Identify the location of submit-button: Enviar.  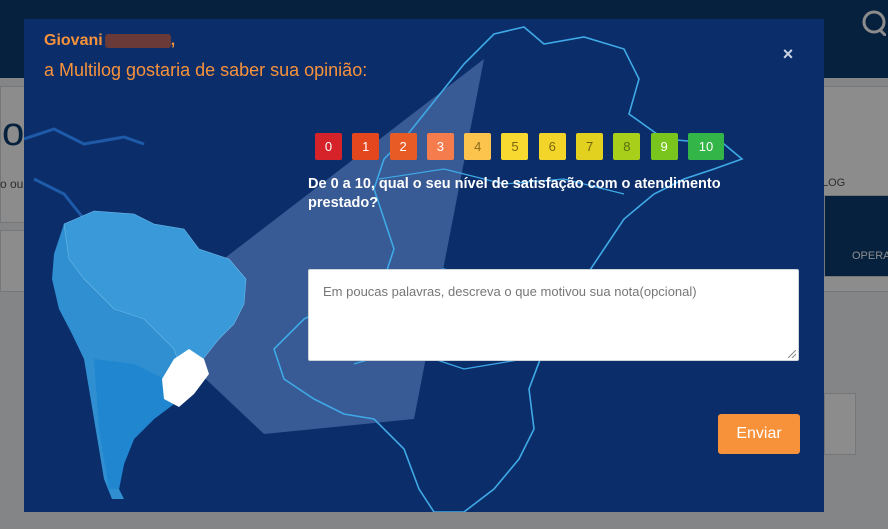
(759, 434).